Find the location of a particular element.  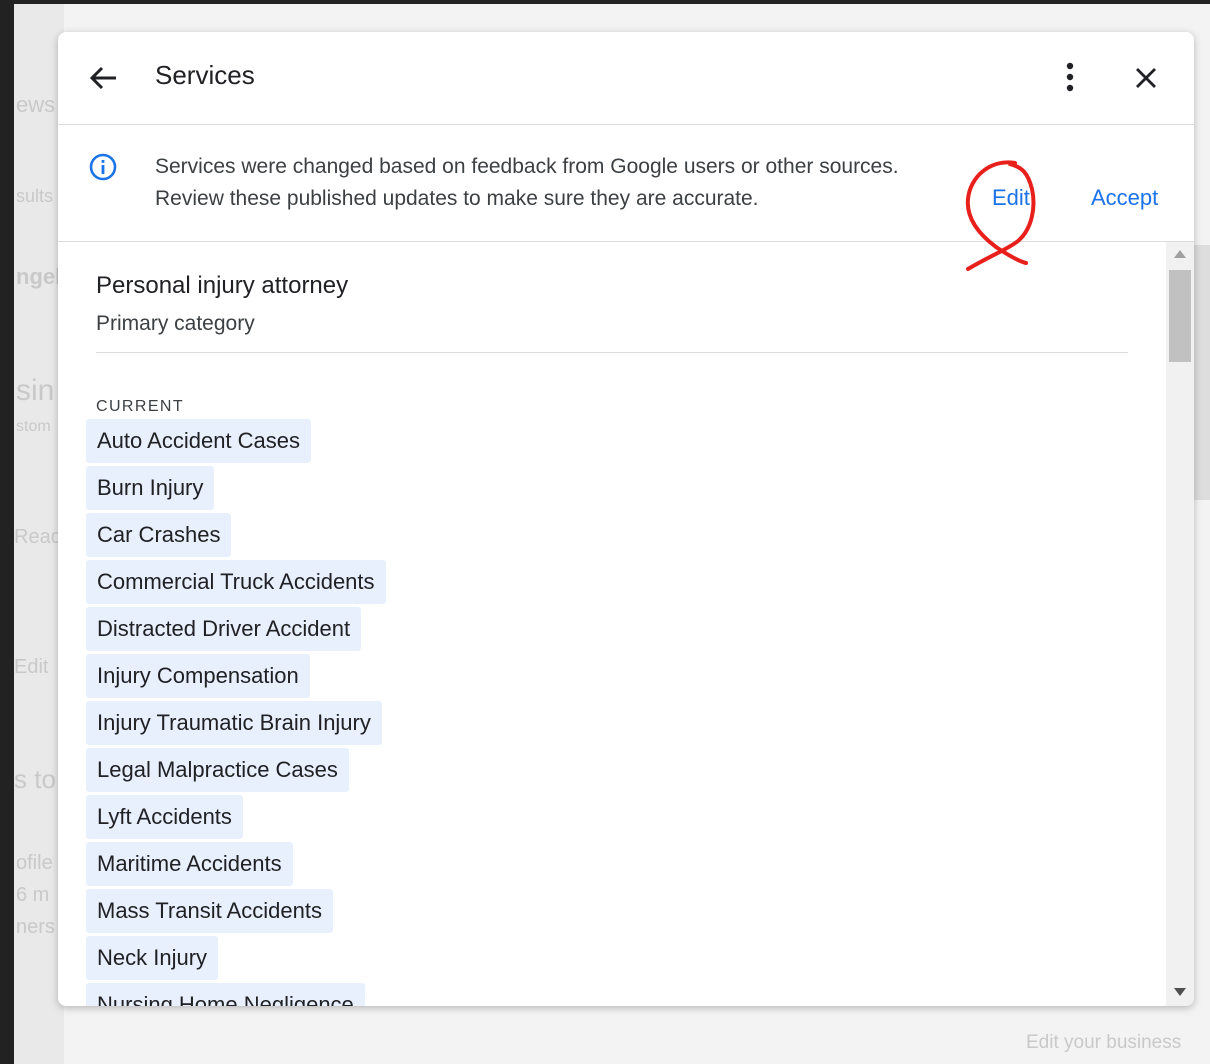

background-text: ngel is located at coordinates (39, 276).